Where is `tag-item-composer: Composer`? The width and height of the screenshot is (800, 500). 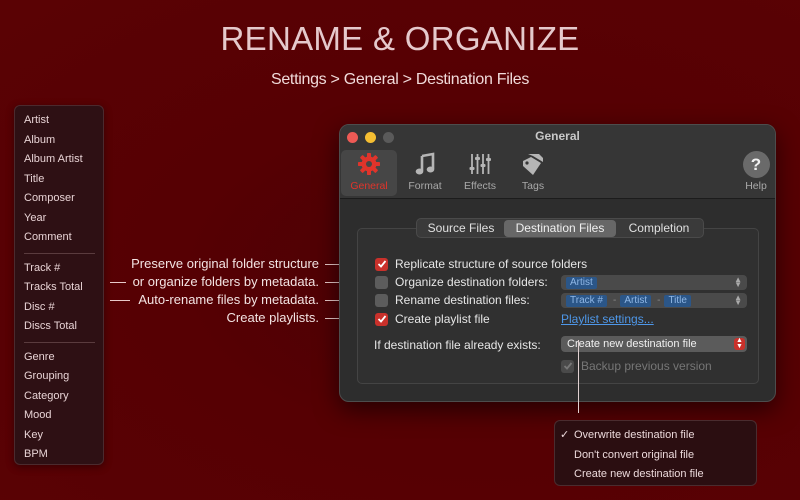 tag-item-composer: Composer is located at coordinates (59, 199).